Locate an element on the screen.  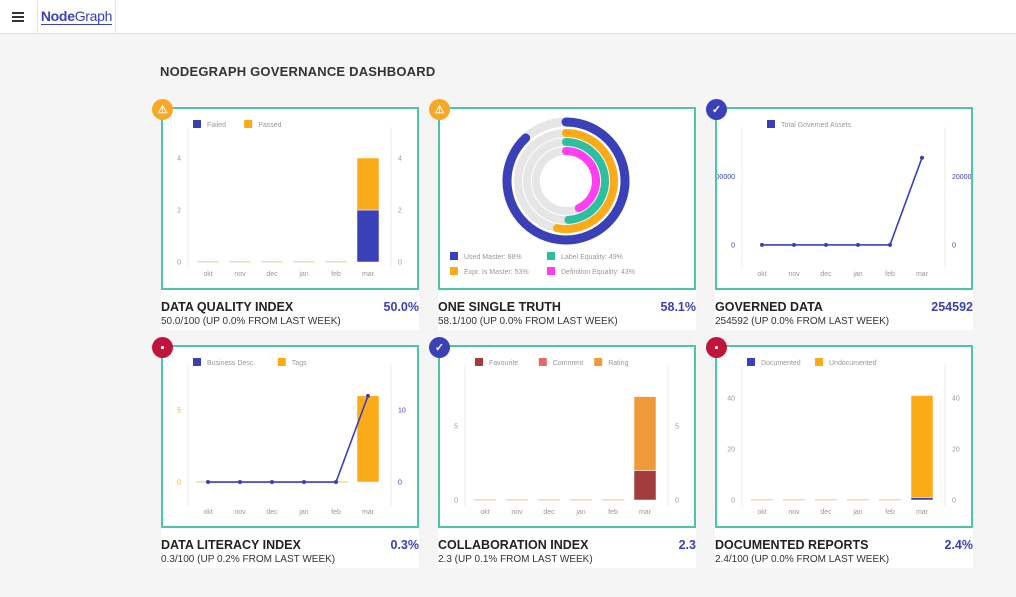
legend-label: Total Governed Assets is located at coordinates (816, 125).